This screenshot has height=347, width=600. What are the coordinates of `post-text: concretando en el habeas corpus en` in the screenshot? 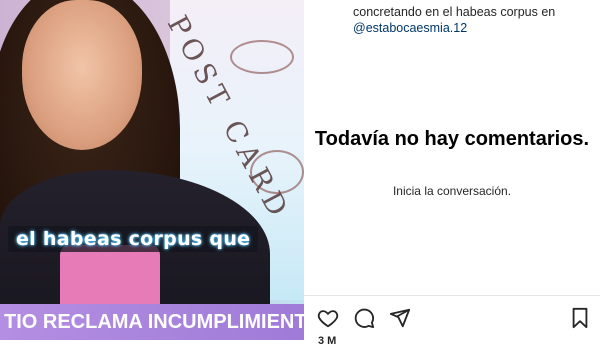 It's located at (454, 12).